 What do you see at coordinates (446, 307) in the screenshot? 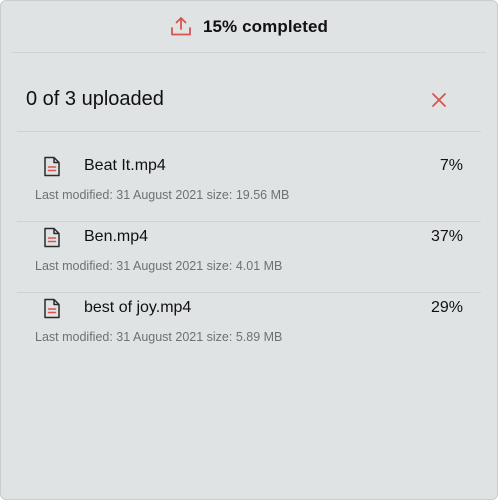
I see `file-progress-percent: 29%` at bounding box center [446, 307].